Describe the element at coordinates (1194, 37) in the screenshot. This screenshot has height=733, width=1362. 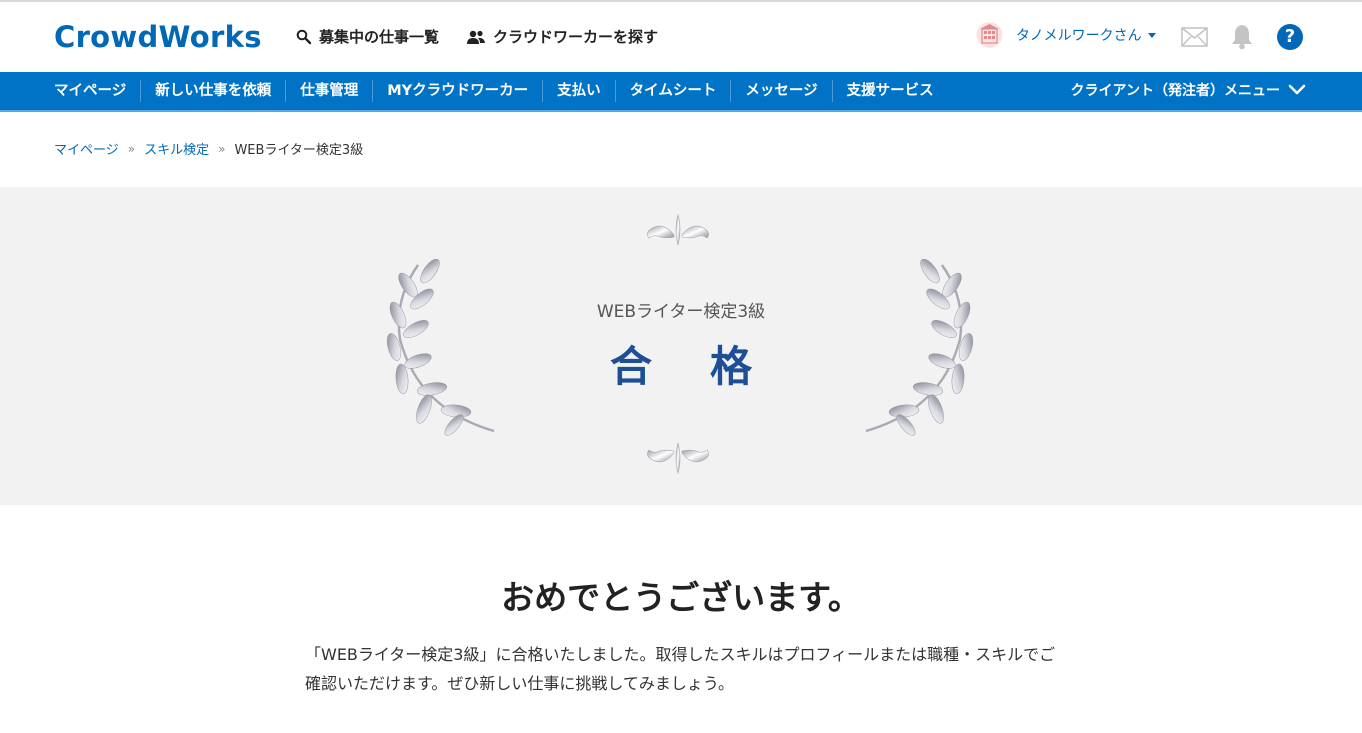
I see `mail-icon` at that location.